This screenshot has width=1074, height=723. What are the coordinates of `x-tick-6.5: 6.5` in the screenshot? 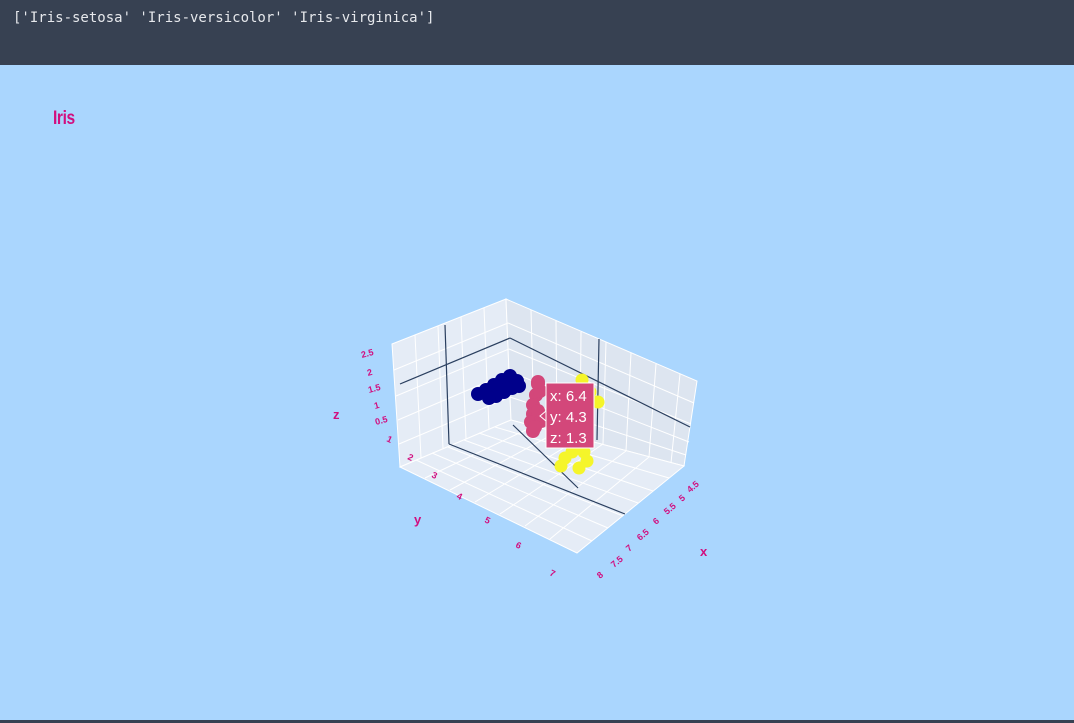 It's located at (643, 535).